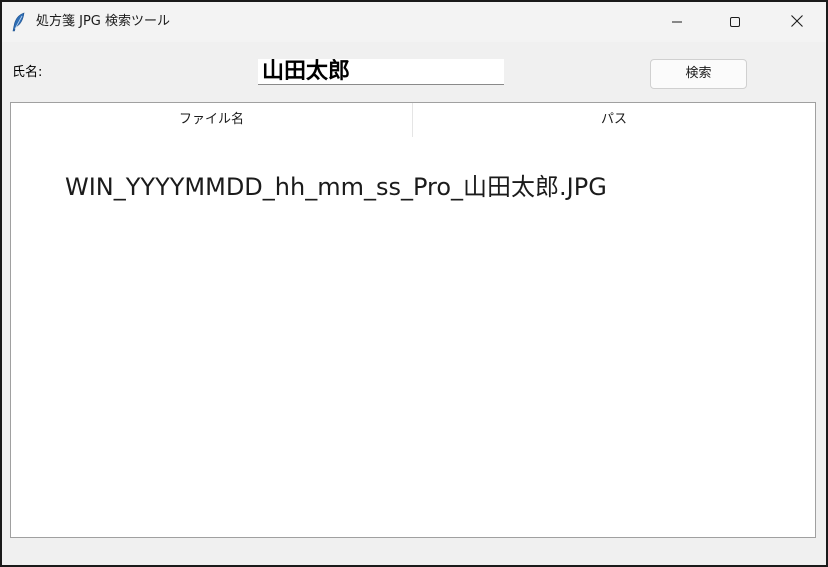  Describe the element at coordinates (381, 72) in the screenshot. I see `name-input: 山田太郎` at that location.